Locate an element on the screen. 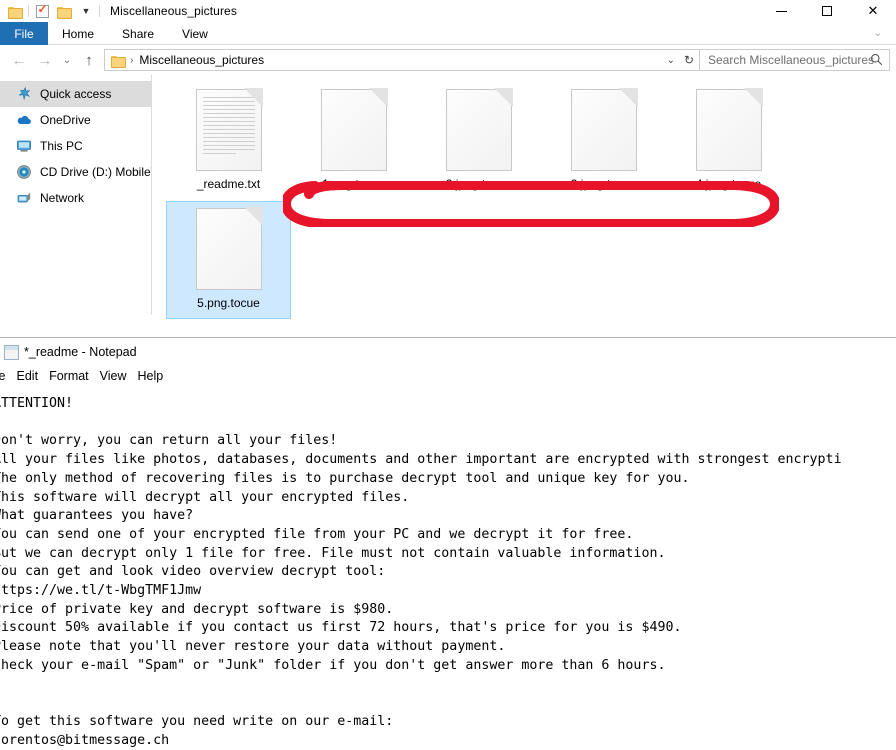 This screenshot has height=750, width=896. sidebar-item-onedrive: OneDrive is located at coordinates (75, 120).